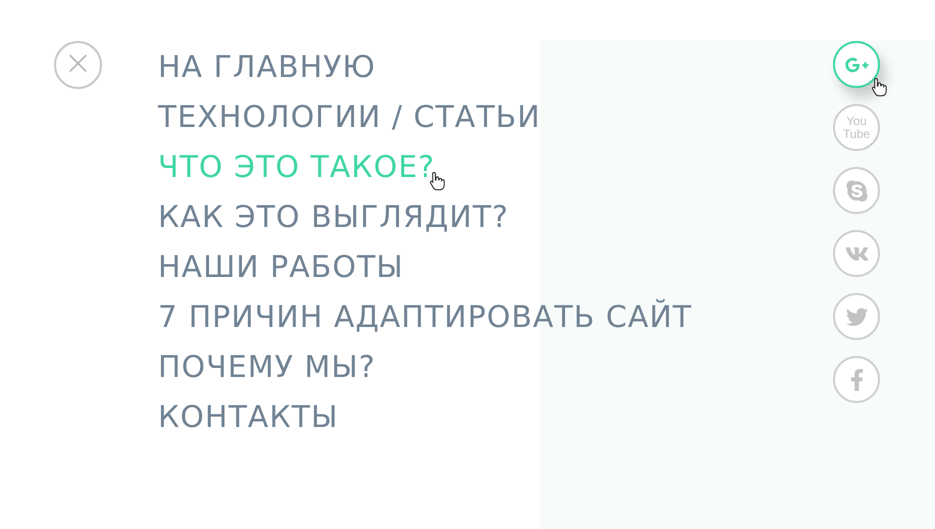 The height and width of the screenshot is (529, 935). I want to click on skype-icon, so click(856, 190).